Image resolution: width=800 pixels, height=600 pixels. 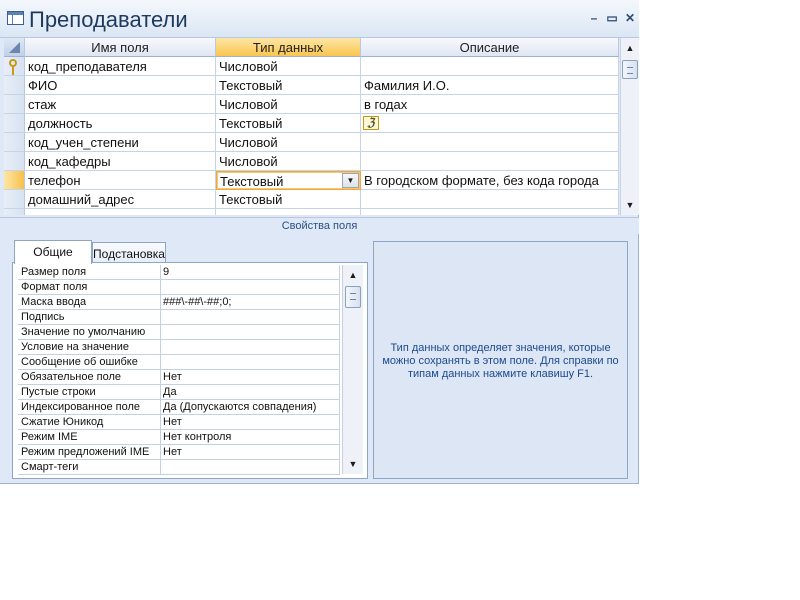 What do you see at coordinates (490, 104) in the screenshot?
I see `description-cell: в годах` at bounding box center [490, 104].